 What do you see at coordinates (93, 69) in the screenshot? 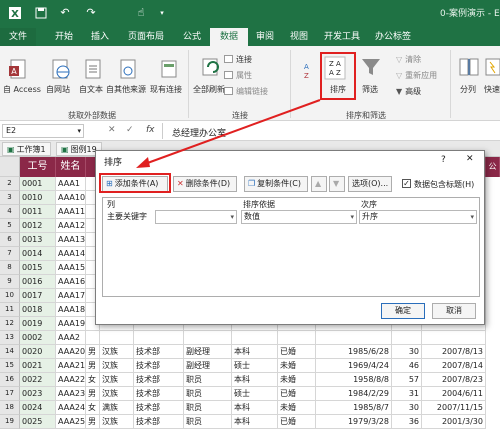
I see `text-file-icon` at bounding box center [93, 69].